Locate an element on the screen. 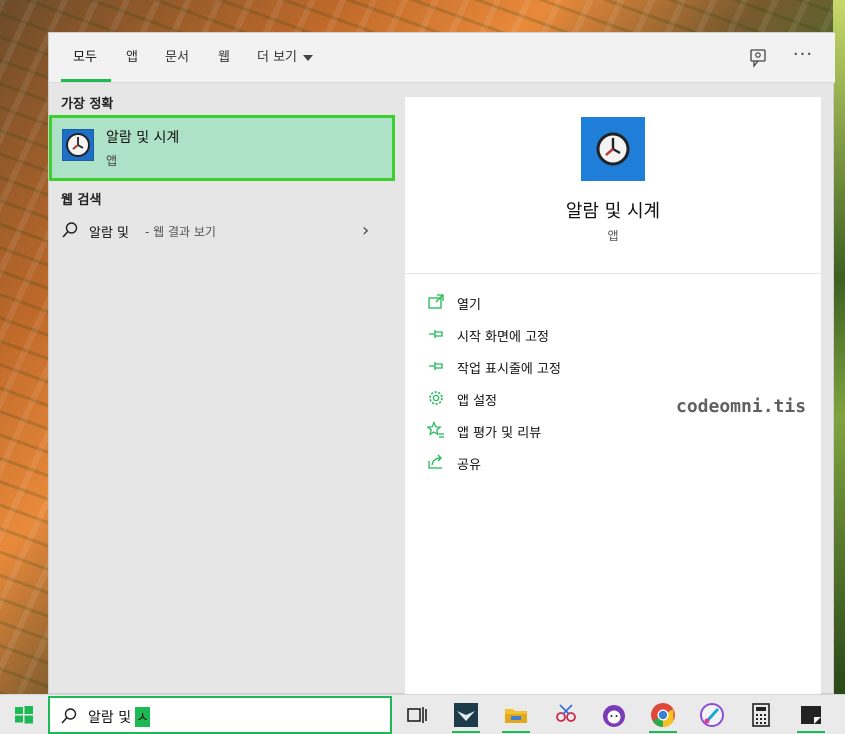 Image resolution: width=845 pixels, height=734 pixels. active-tab-indicator is located at coordinates (86, 80).